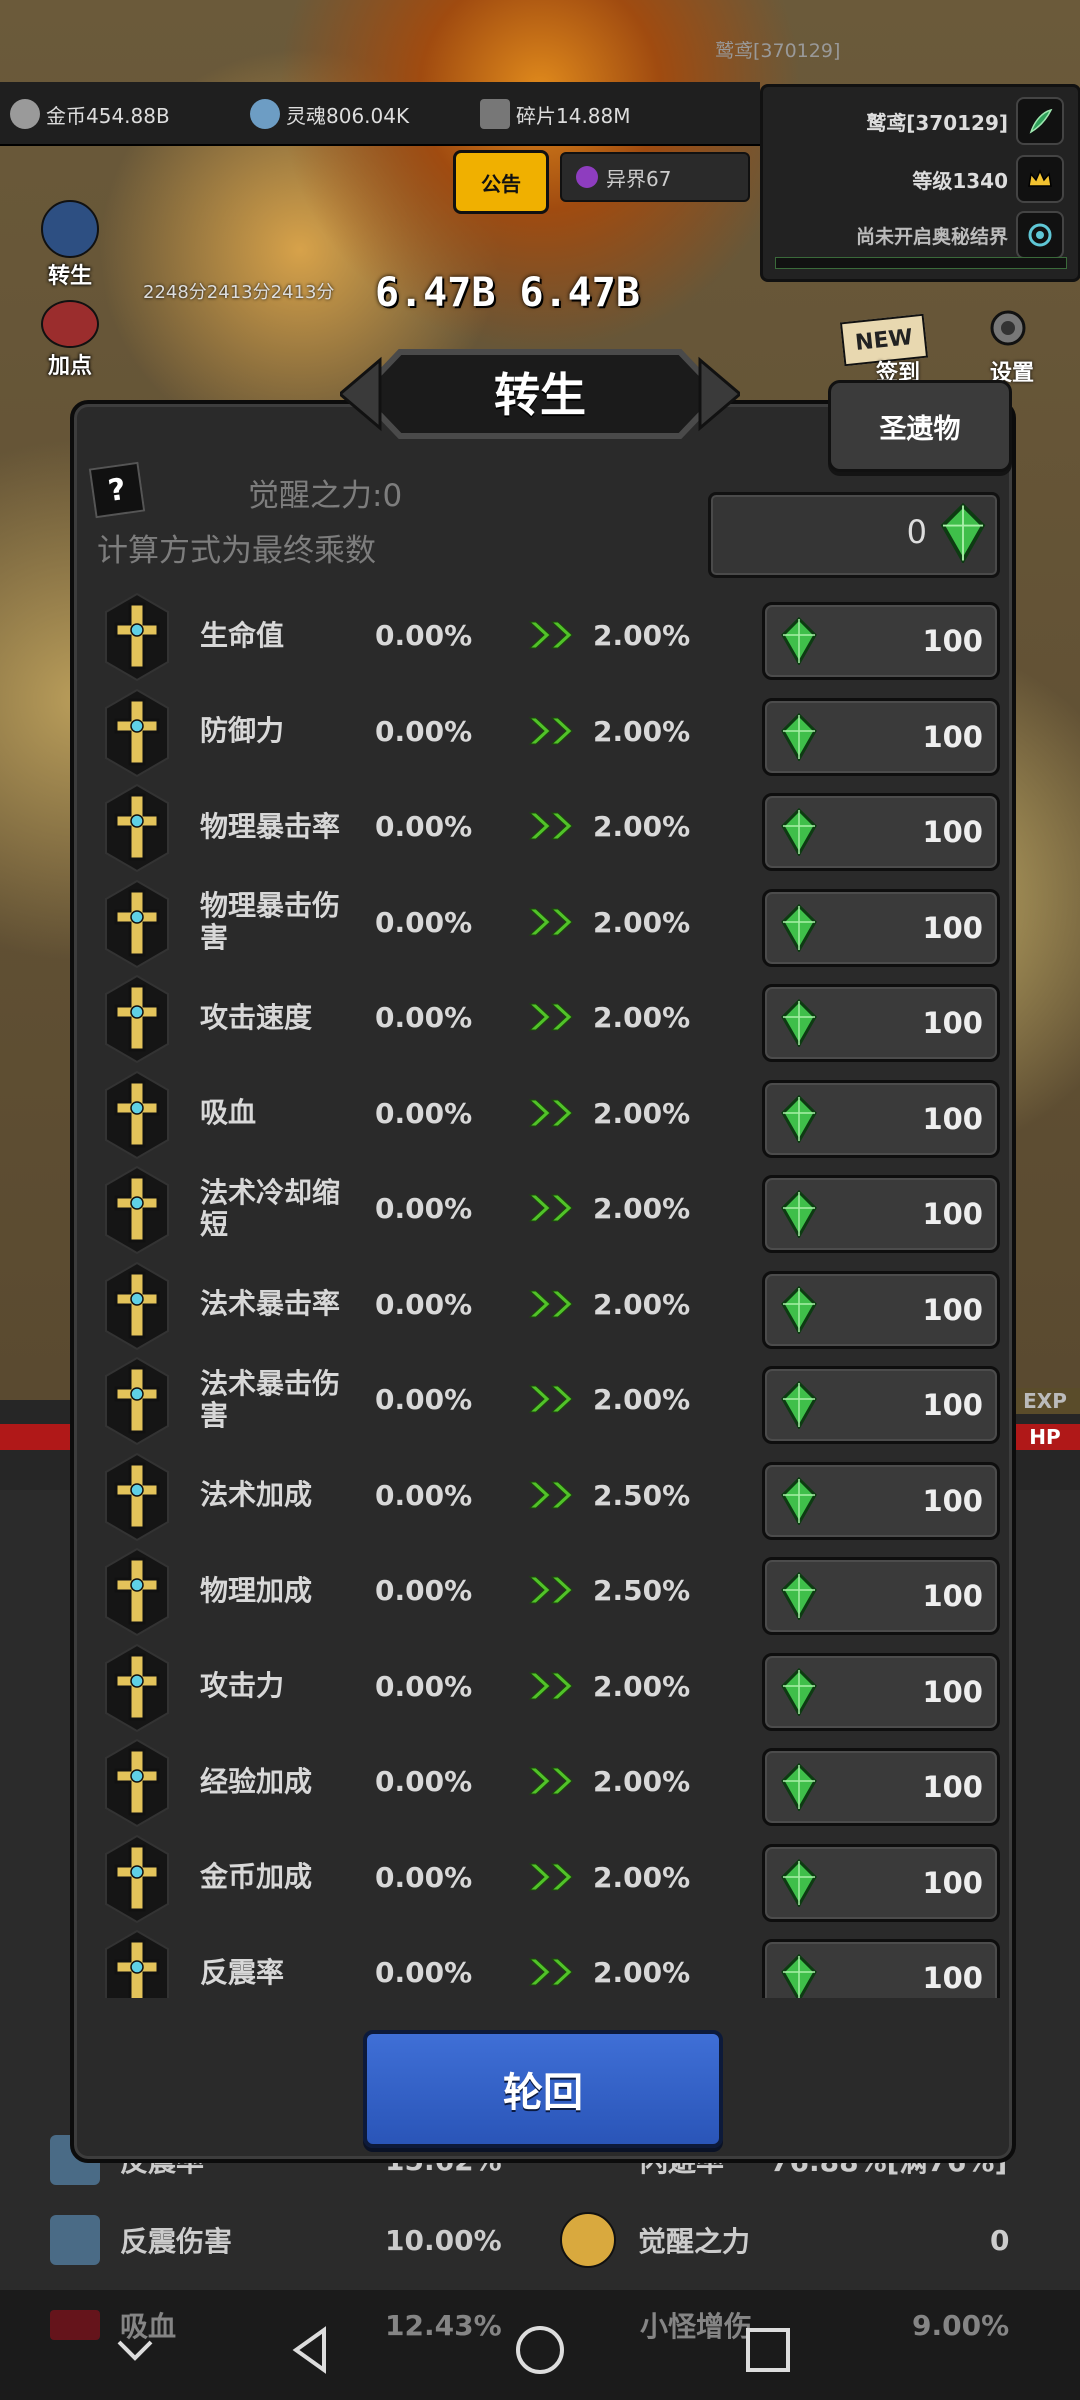 The image size is (1080, 2400). What do you see at coordinates (1000, 2240) in the screenshot?
I see `stat-awaken-value: 0` at bounding box center [1000, 2240].